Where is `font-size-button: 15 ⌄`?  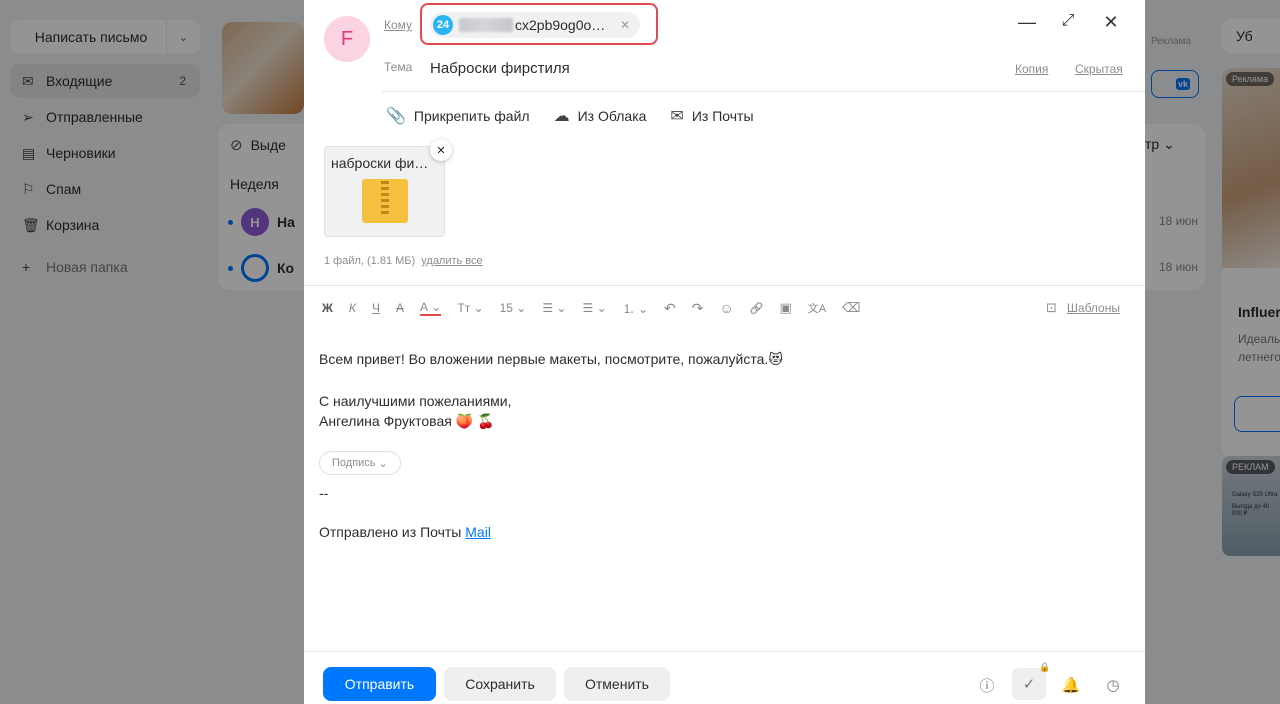 font-size-button: 15 ⌄ is located at coordinates (513, 308).